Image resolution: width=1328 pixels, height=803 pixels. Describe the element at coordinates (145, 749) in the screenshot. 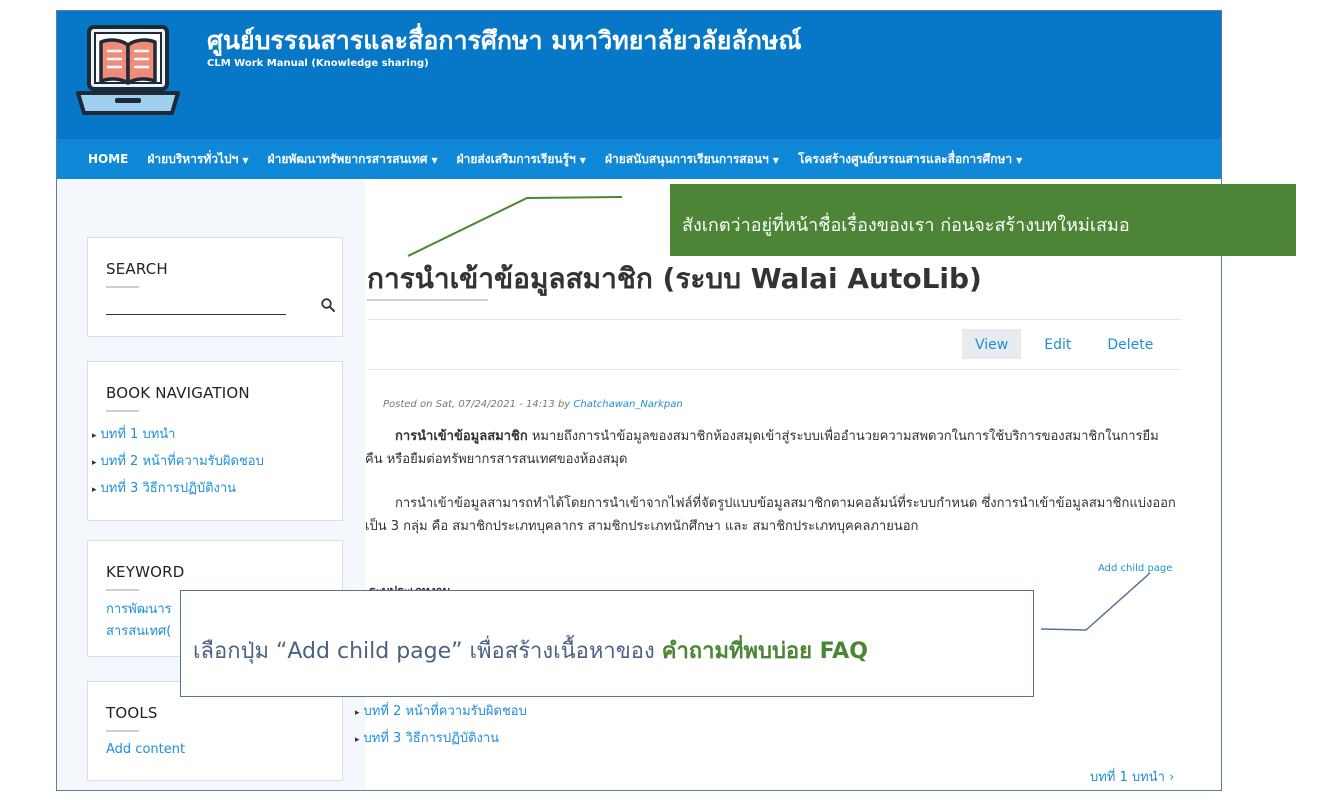

I see `add-content-link: Add content` at that location.